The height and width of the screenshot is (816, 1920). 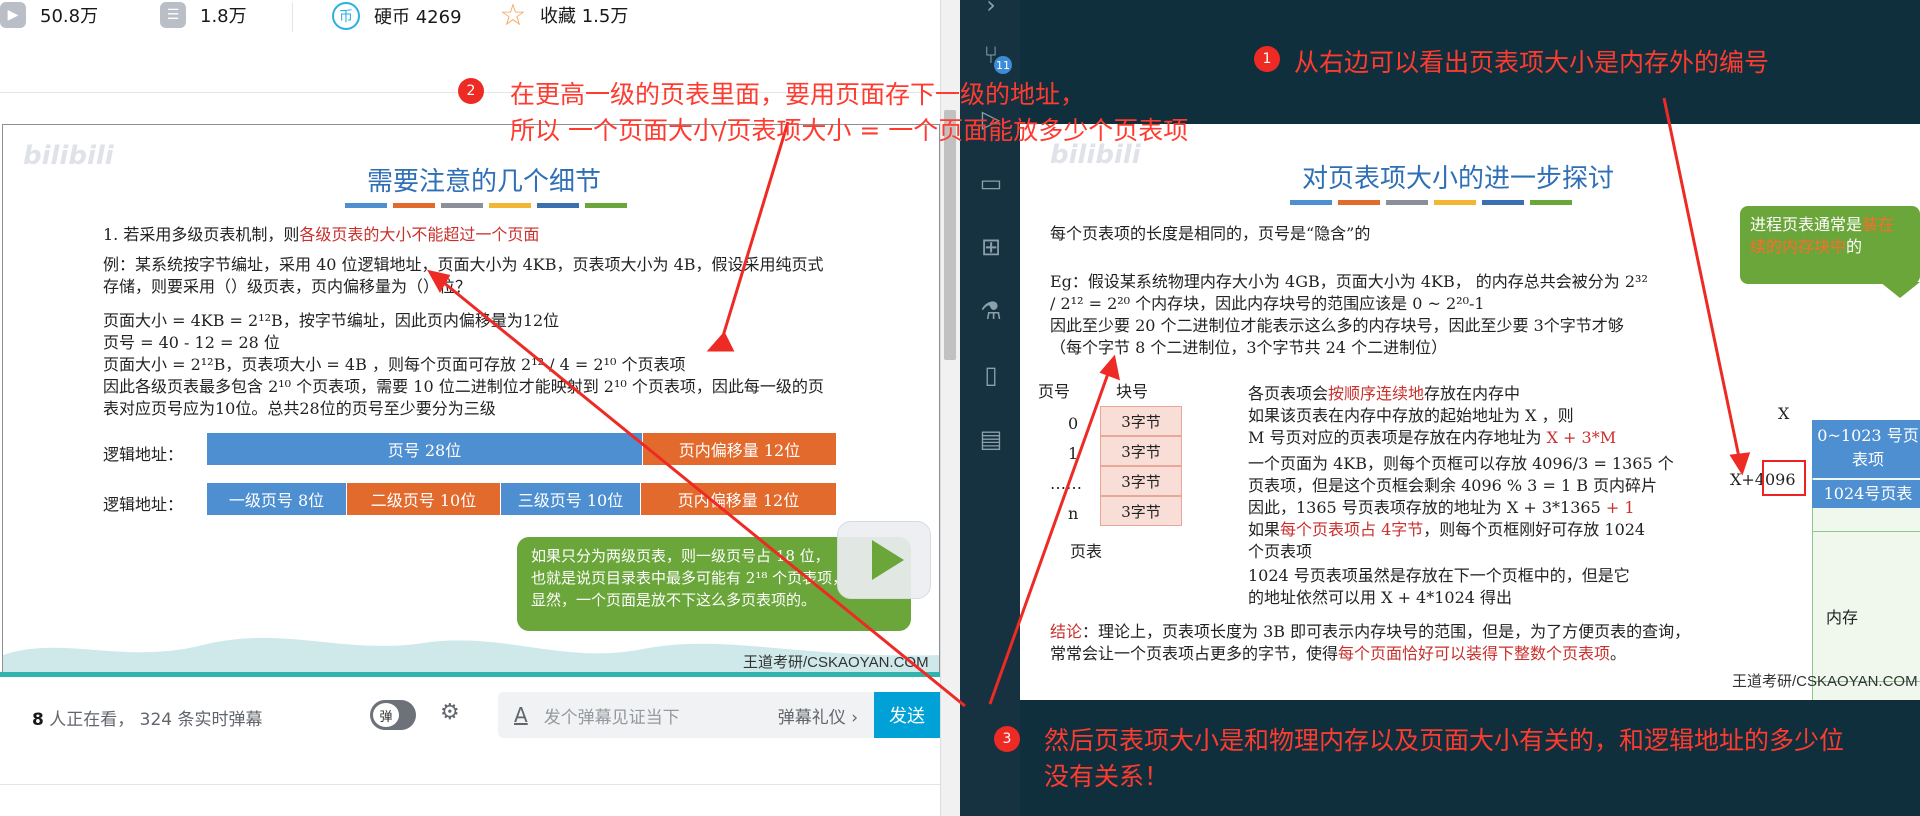 I want to click on source-control-badge: 11, so click(x=1003, y=65).